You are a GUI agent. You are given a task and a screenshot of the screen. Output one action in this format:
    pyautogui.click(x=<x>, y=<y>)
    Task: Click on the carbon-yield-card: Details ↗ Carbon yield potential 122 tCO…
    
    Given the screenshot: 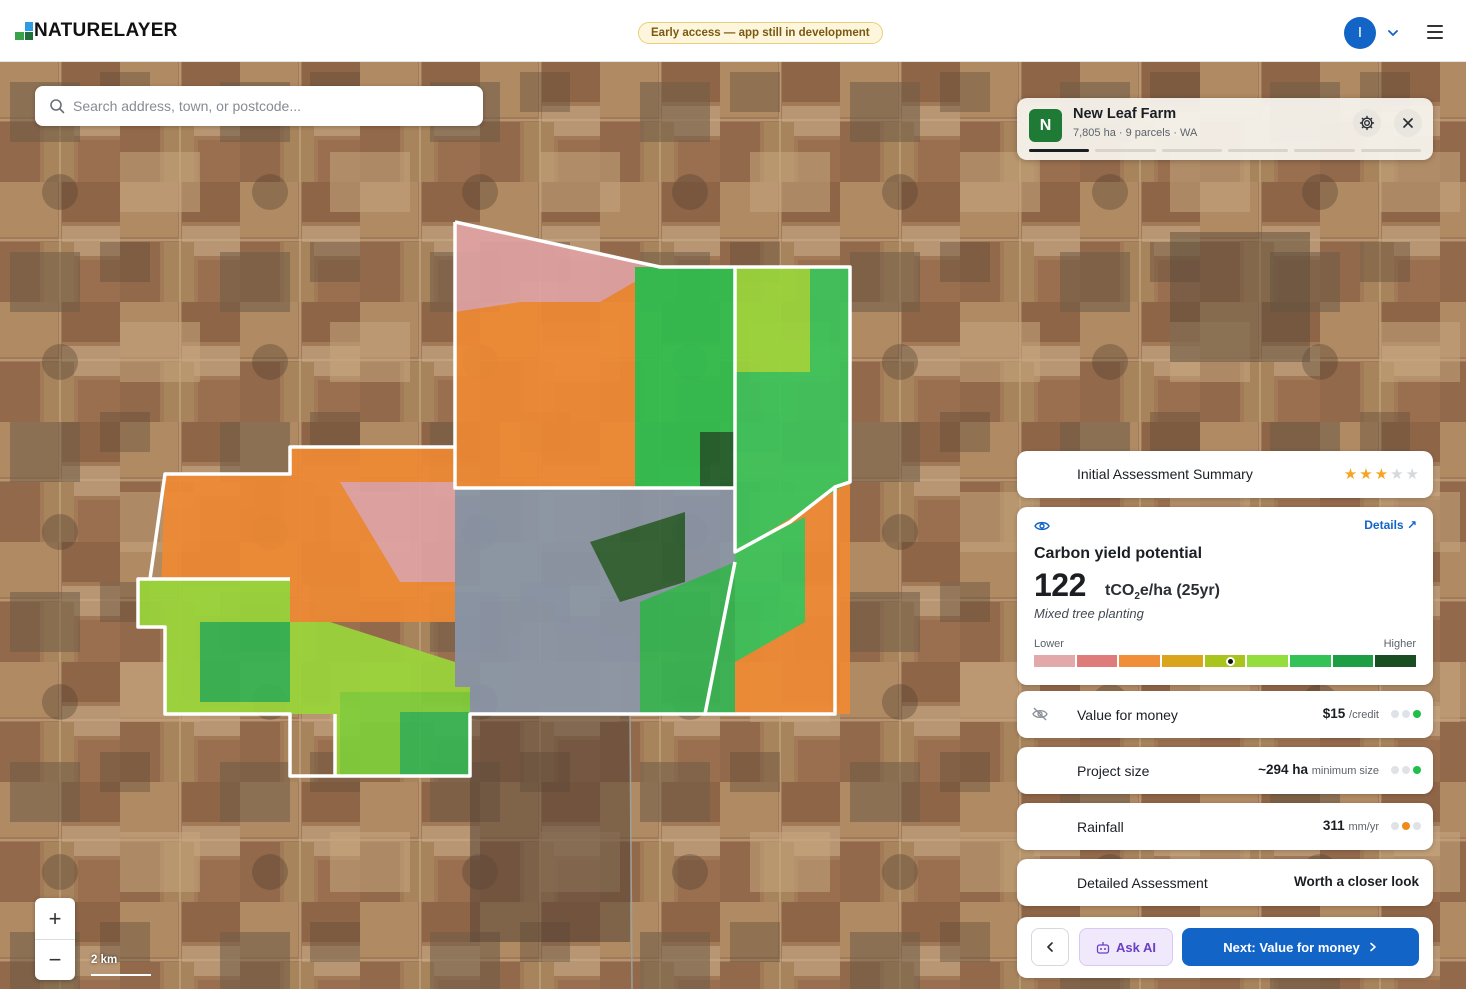 What is the action you would take?
    pyautogui.click(x=1225, y=596)
    